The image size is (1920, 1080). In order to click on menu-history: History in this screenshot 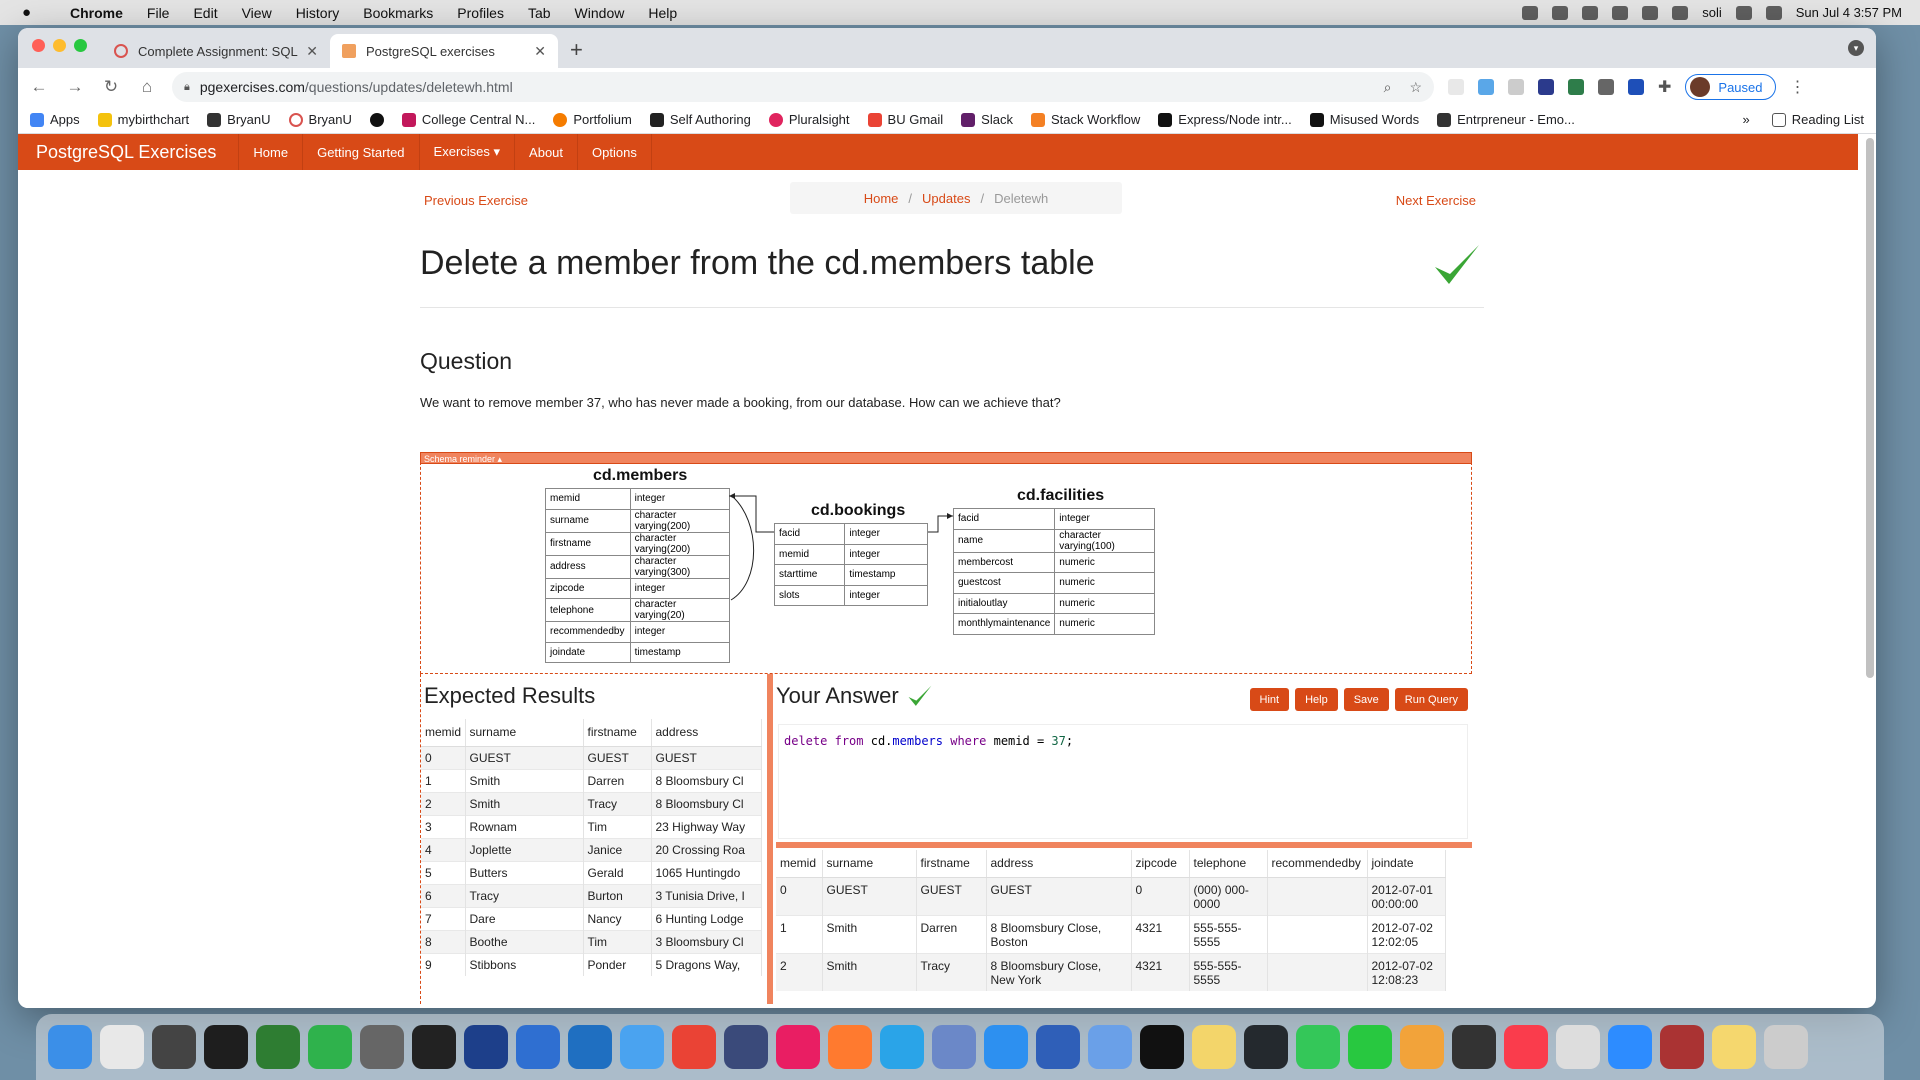, I will do `click(318, 13)`.